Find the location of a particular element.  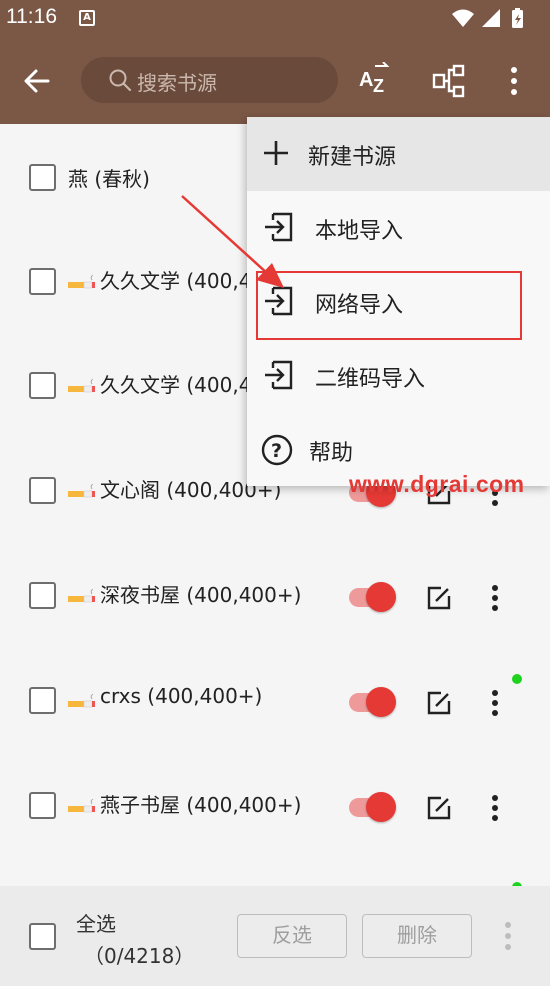

menu-item-label: 帮助 is located at coordinates (331, 453).